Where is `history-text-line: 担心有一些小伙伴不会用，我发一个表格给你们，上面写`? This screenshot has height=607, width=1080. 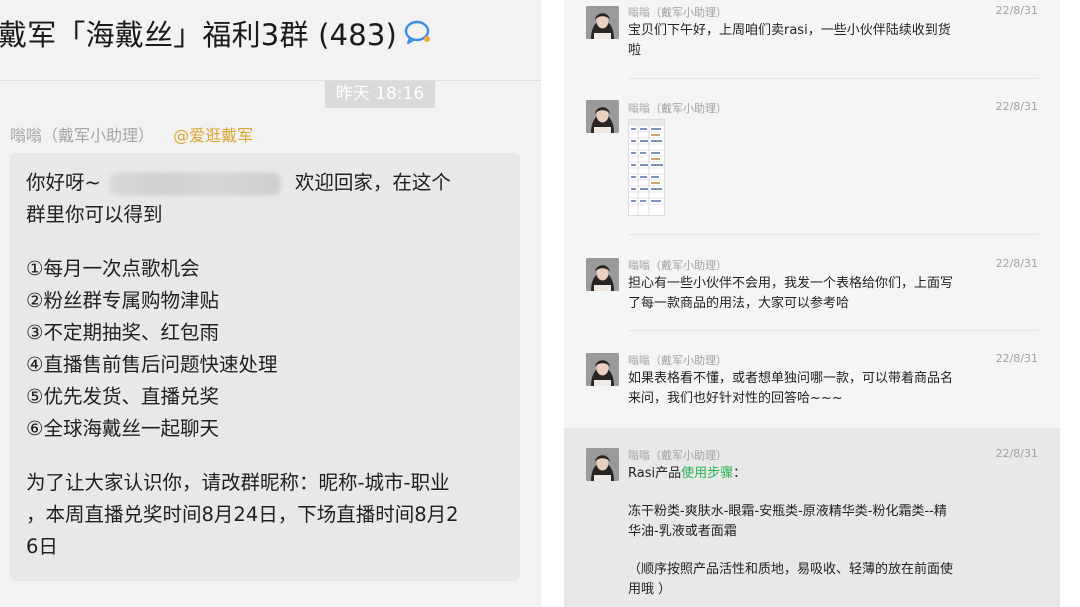 history-text-line: 担心有一些小伙伴不会用，我发一个表格给你们，上面写 is located at coordinates (791, 283).